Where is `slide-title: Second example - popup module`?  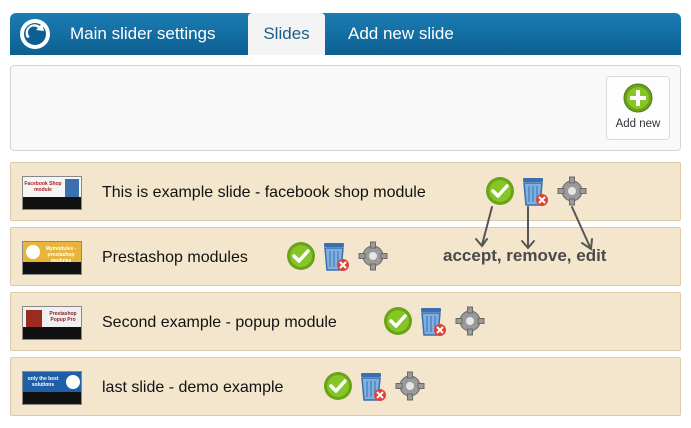
slide-title: Second example - popup module is located at coordinates (219, 322).